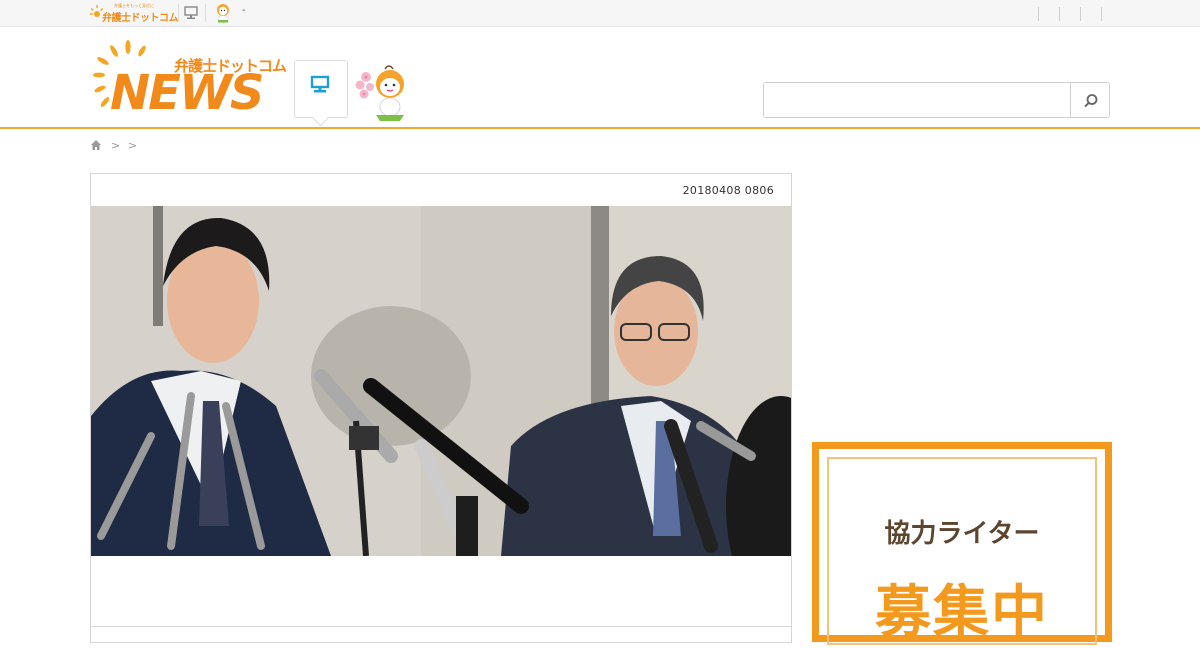 This screenshot has width=1200, height=648. Describe the element at coordinates (385, 93) in the screenshot. I see `bengoshi-mascot-character` at that location.